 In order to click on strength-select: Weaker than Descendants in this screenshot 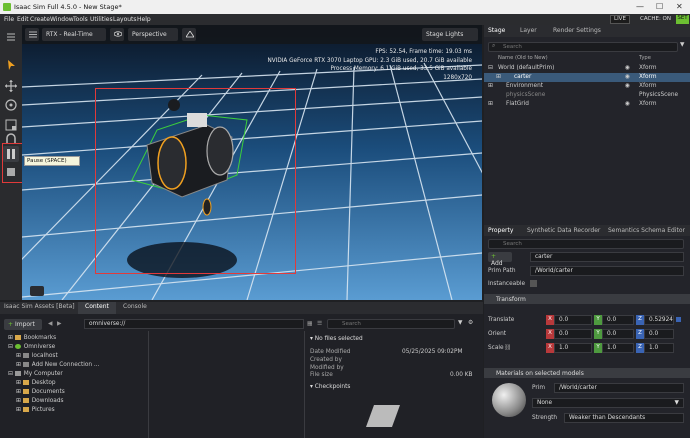, I will do `click(624, 418)`.